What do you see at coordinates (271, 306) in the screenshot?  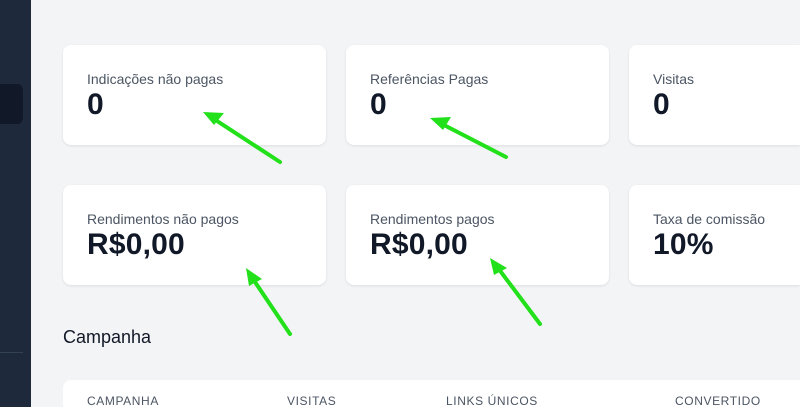 I see `arrow-icon` at bounding box center [271, 306].